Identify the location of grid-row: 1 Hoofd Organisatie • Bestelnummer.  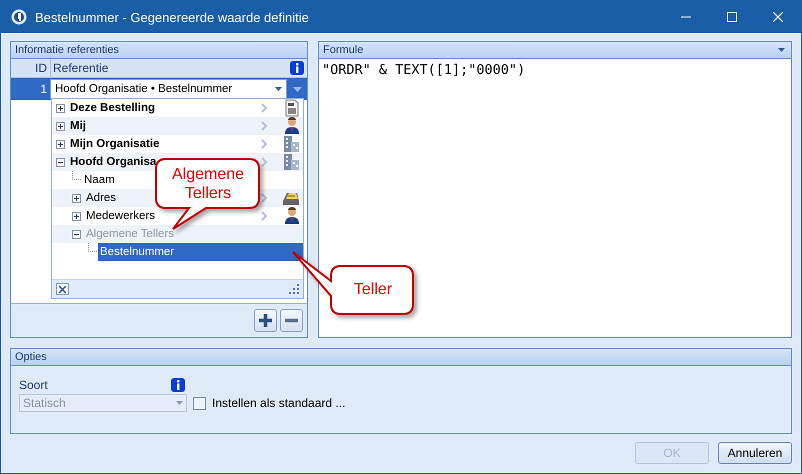
(159, 89).